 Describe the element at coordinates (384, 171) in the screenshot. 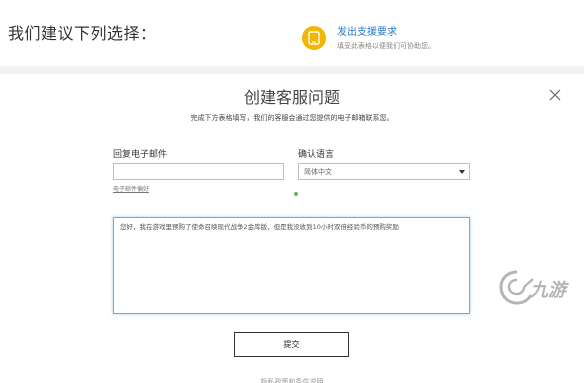

I see `language-select: 简体中文` at that location.